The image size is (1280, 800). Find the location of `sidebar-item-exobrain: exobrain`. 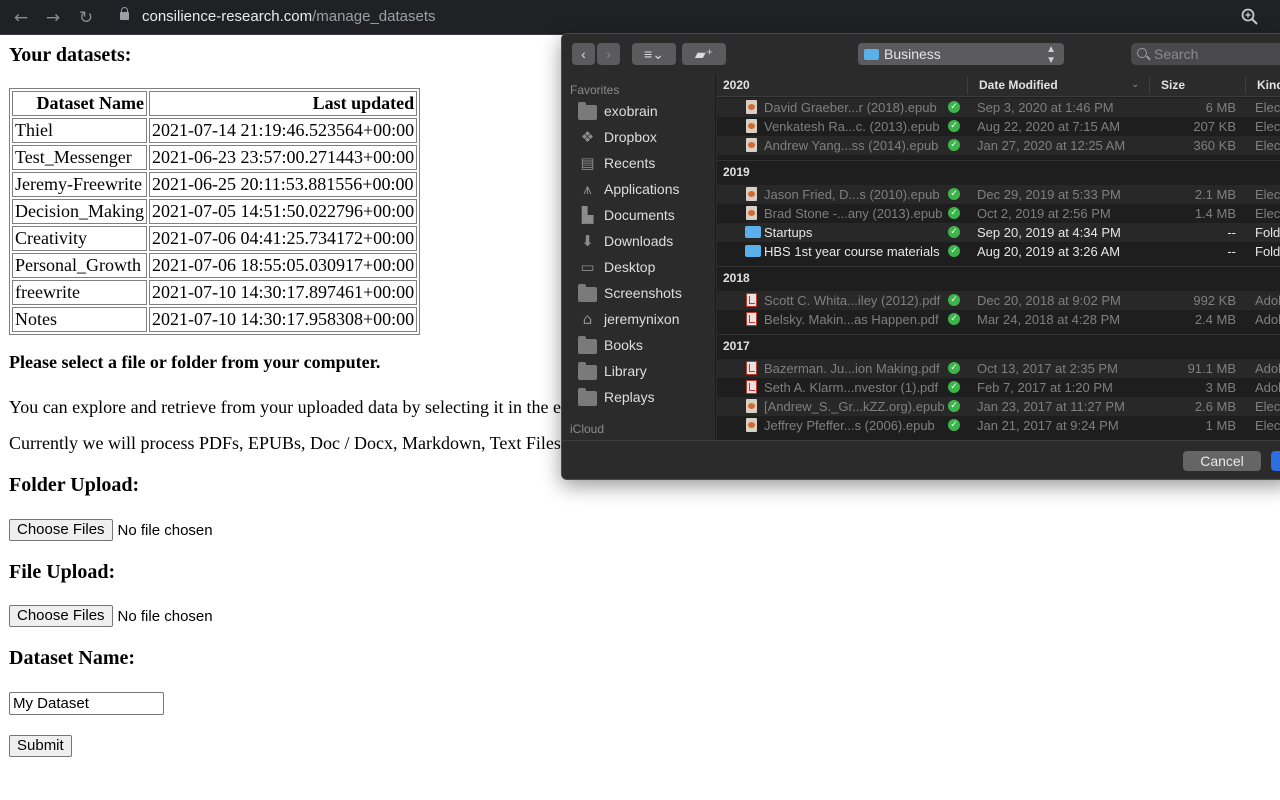

sidebar-item-exobrain: exobrain is located at coordinates (646, 111).